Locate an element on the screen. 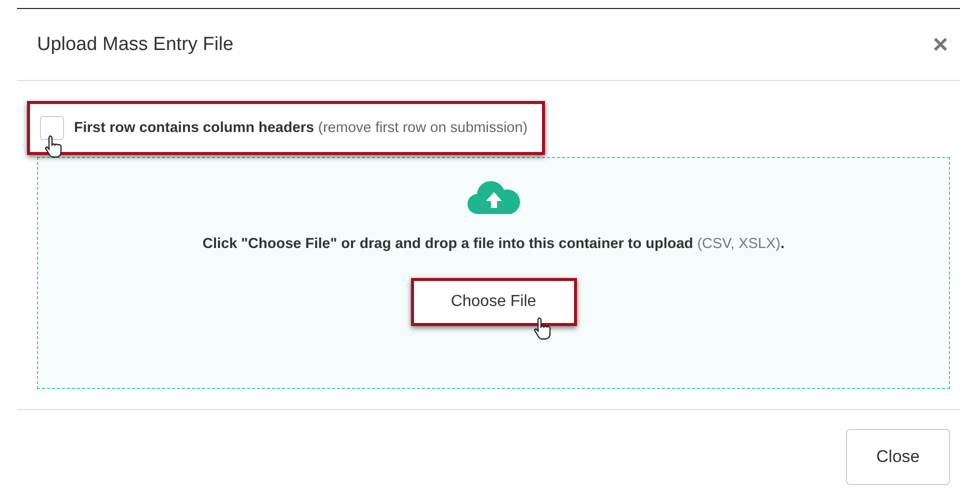 This screenshot has width=960, height=501. checkbox is located at coordinates (52, 128).